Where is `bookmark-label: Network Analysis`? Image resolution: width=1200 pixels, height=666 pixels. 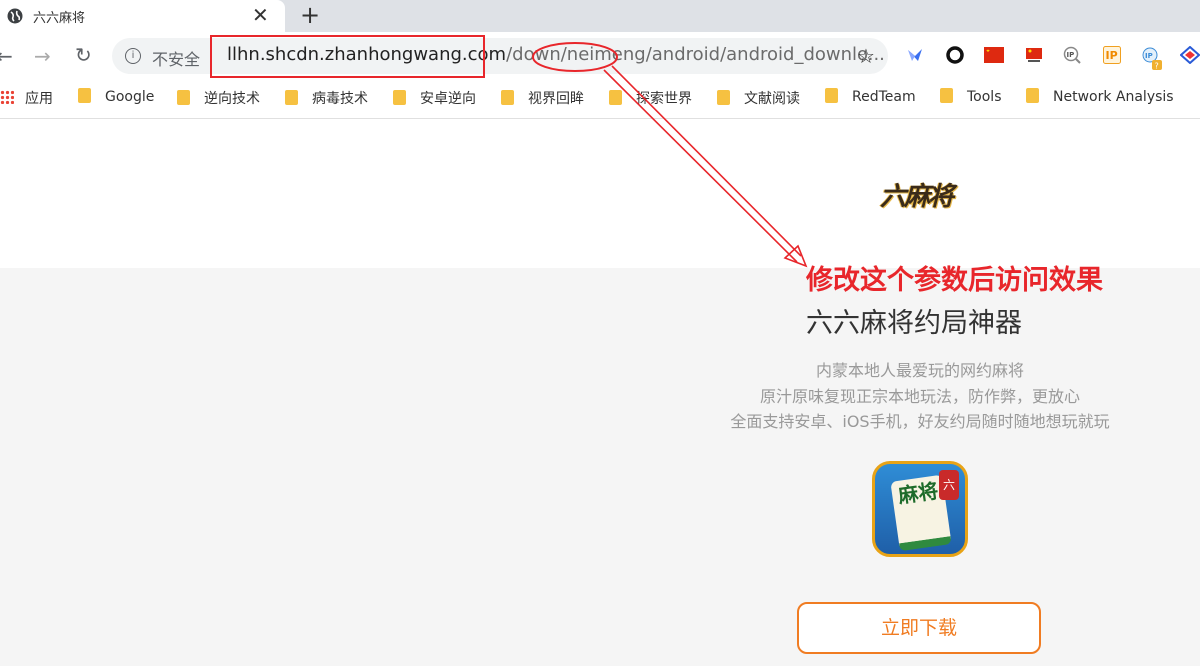 bookmark-label: Network Analysis is located at coordinates (1113, 97).